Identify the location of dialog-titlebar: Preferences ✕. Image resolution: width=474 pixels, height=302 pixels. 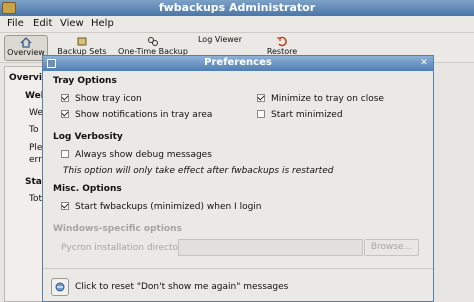
(238, 63).